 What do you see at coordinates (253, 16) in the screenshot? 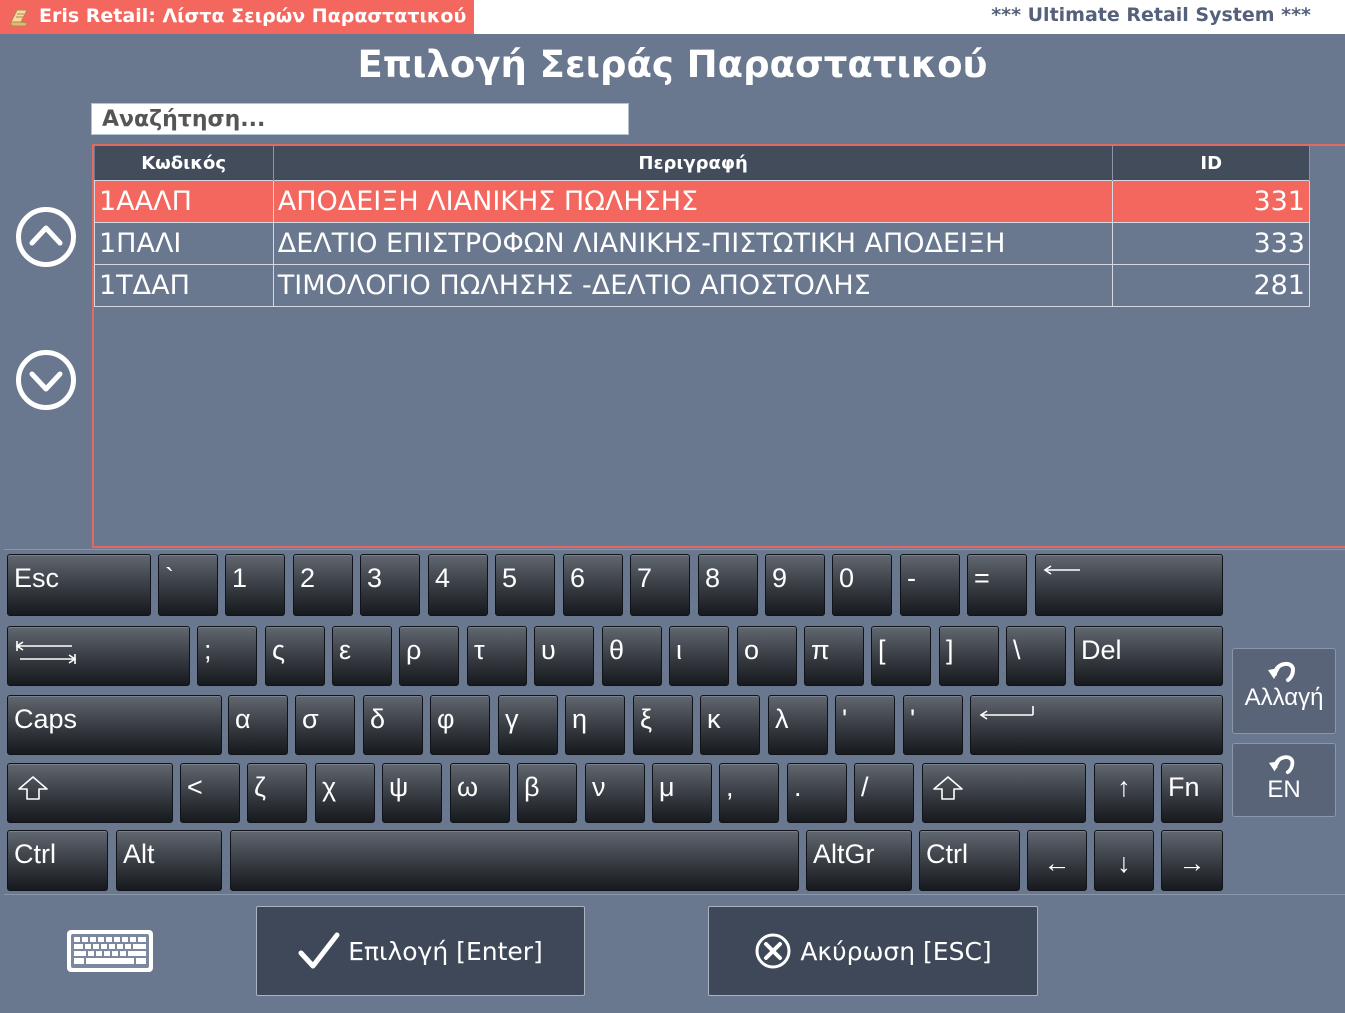
I see `window-title: Eris Retail: Λίστα Σειρών Παραστατικού` at bounding box center [253, 16].